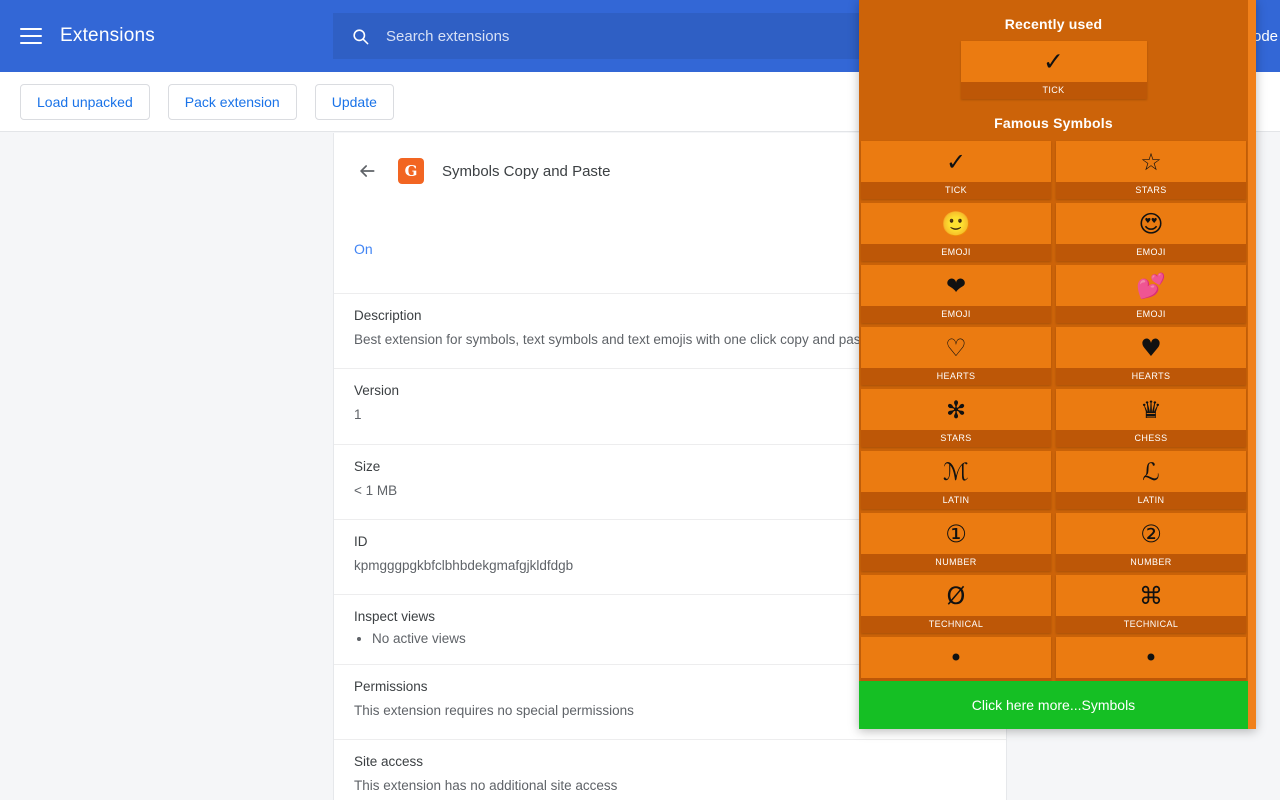 This screenshot has height=800, width=1280. I want to click on symbol-glyph: ℒ, so click(1151, 471).